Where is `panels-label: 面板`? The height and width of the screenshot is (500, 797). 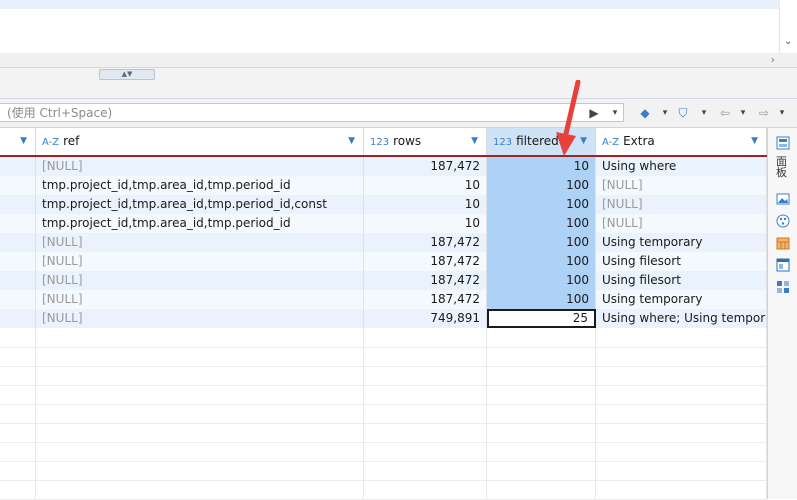 panels-label: 面板 is located at coordinates (783, 167).